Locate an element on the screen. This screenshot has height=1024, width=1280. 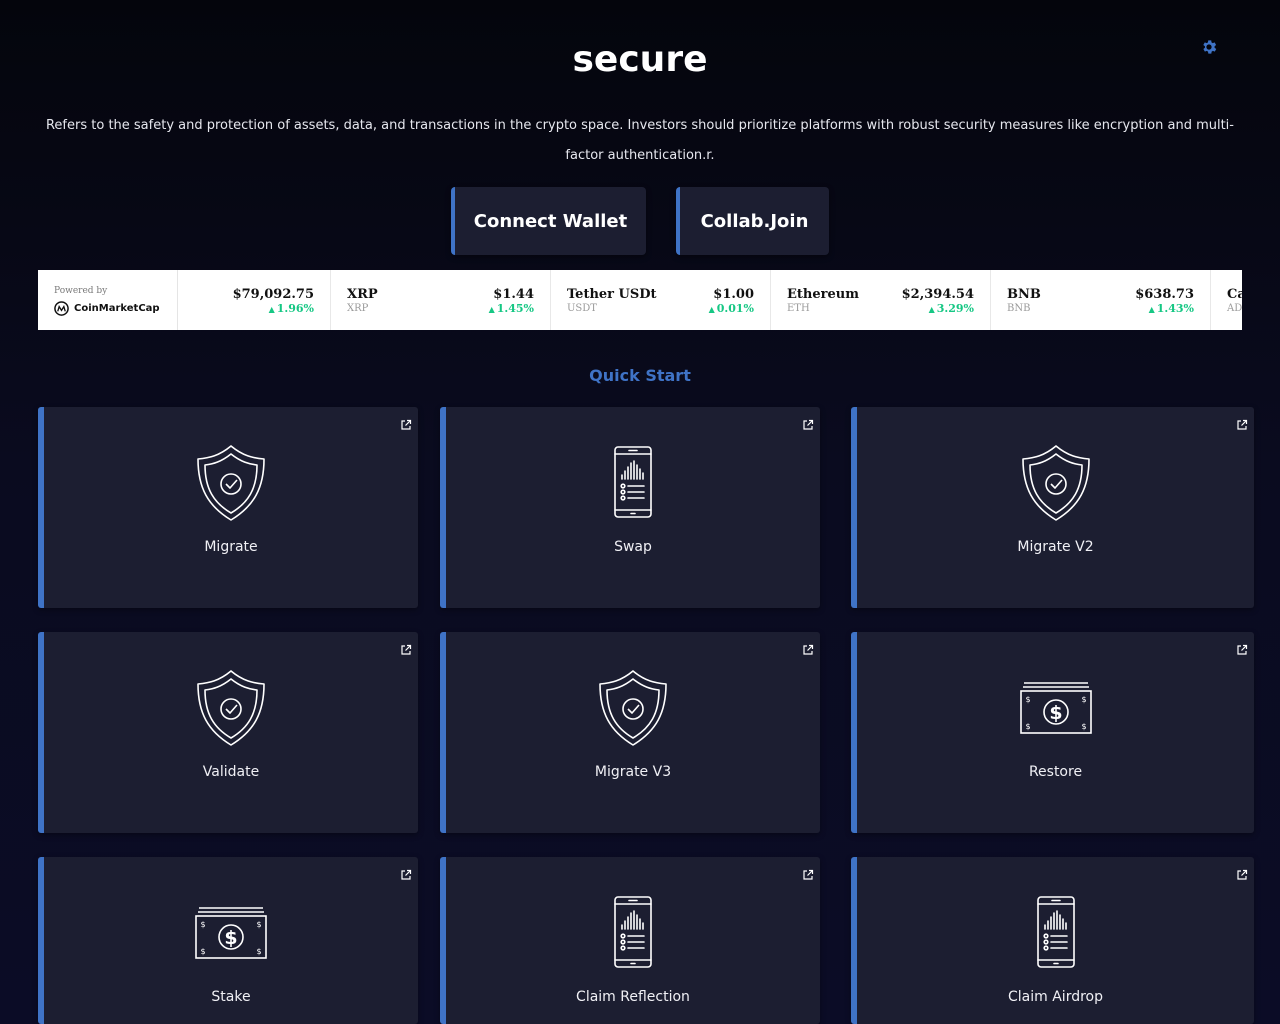
card-label: Migrate V3 is located at coordinates (633, 772).